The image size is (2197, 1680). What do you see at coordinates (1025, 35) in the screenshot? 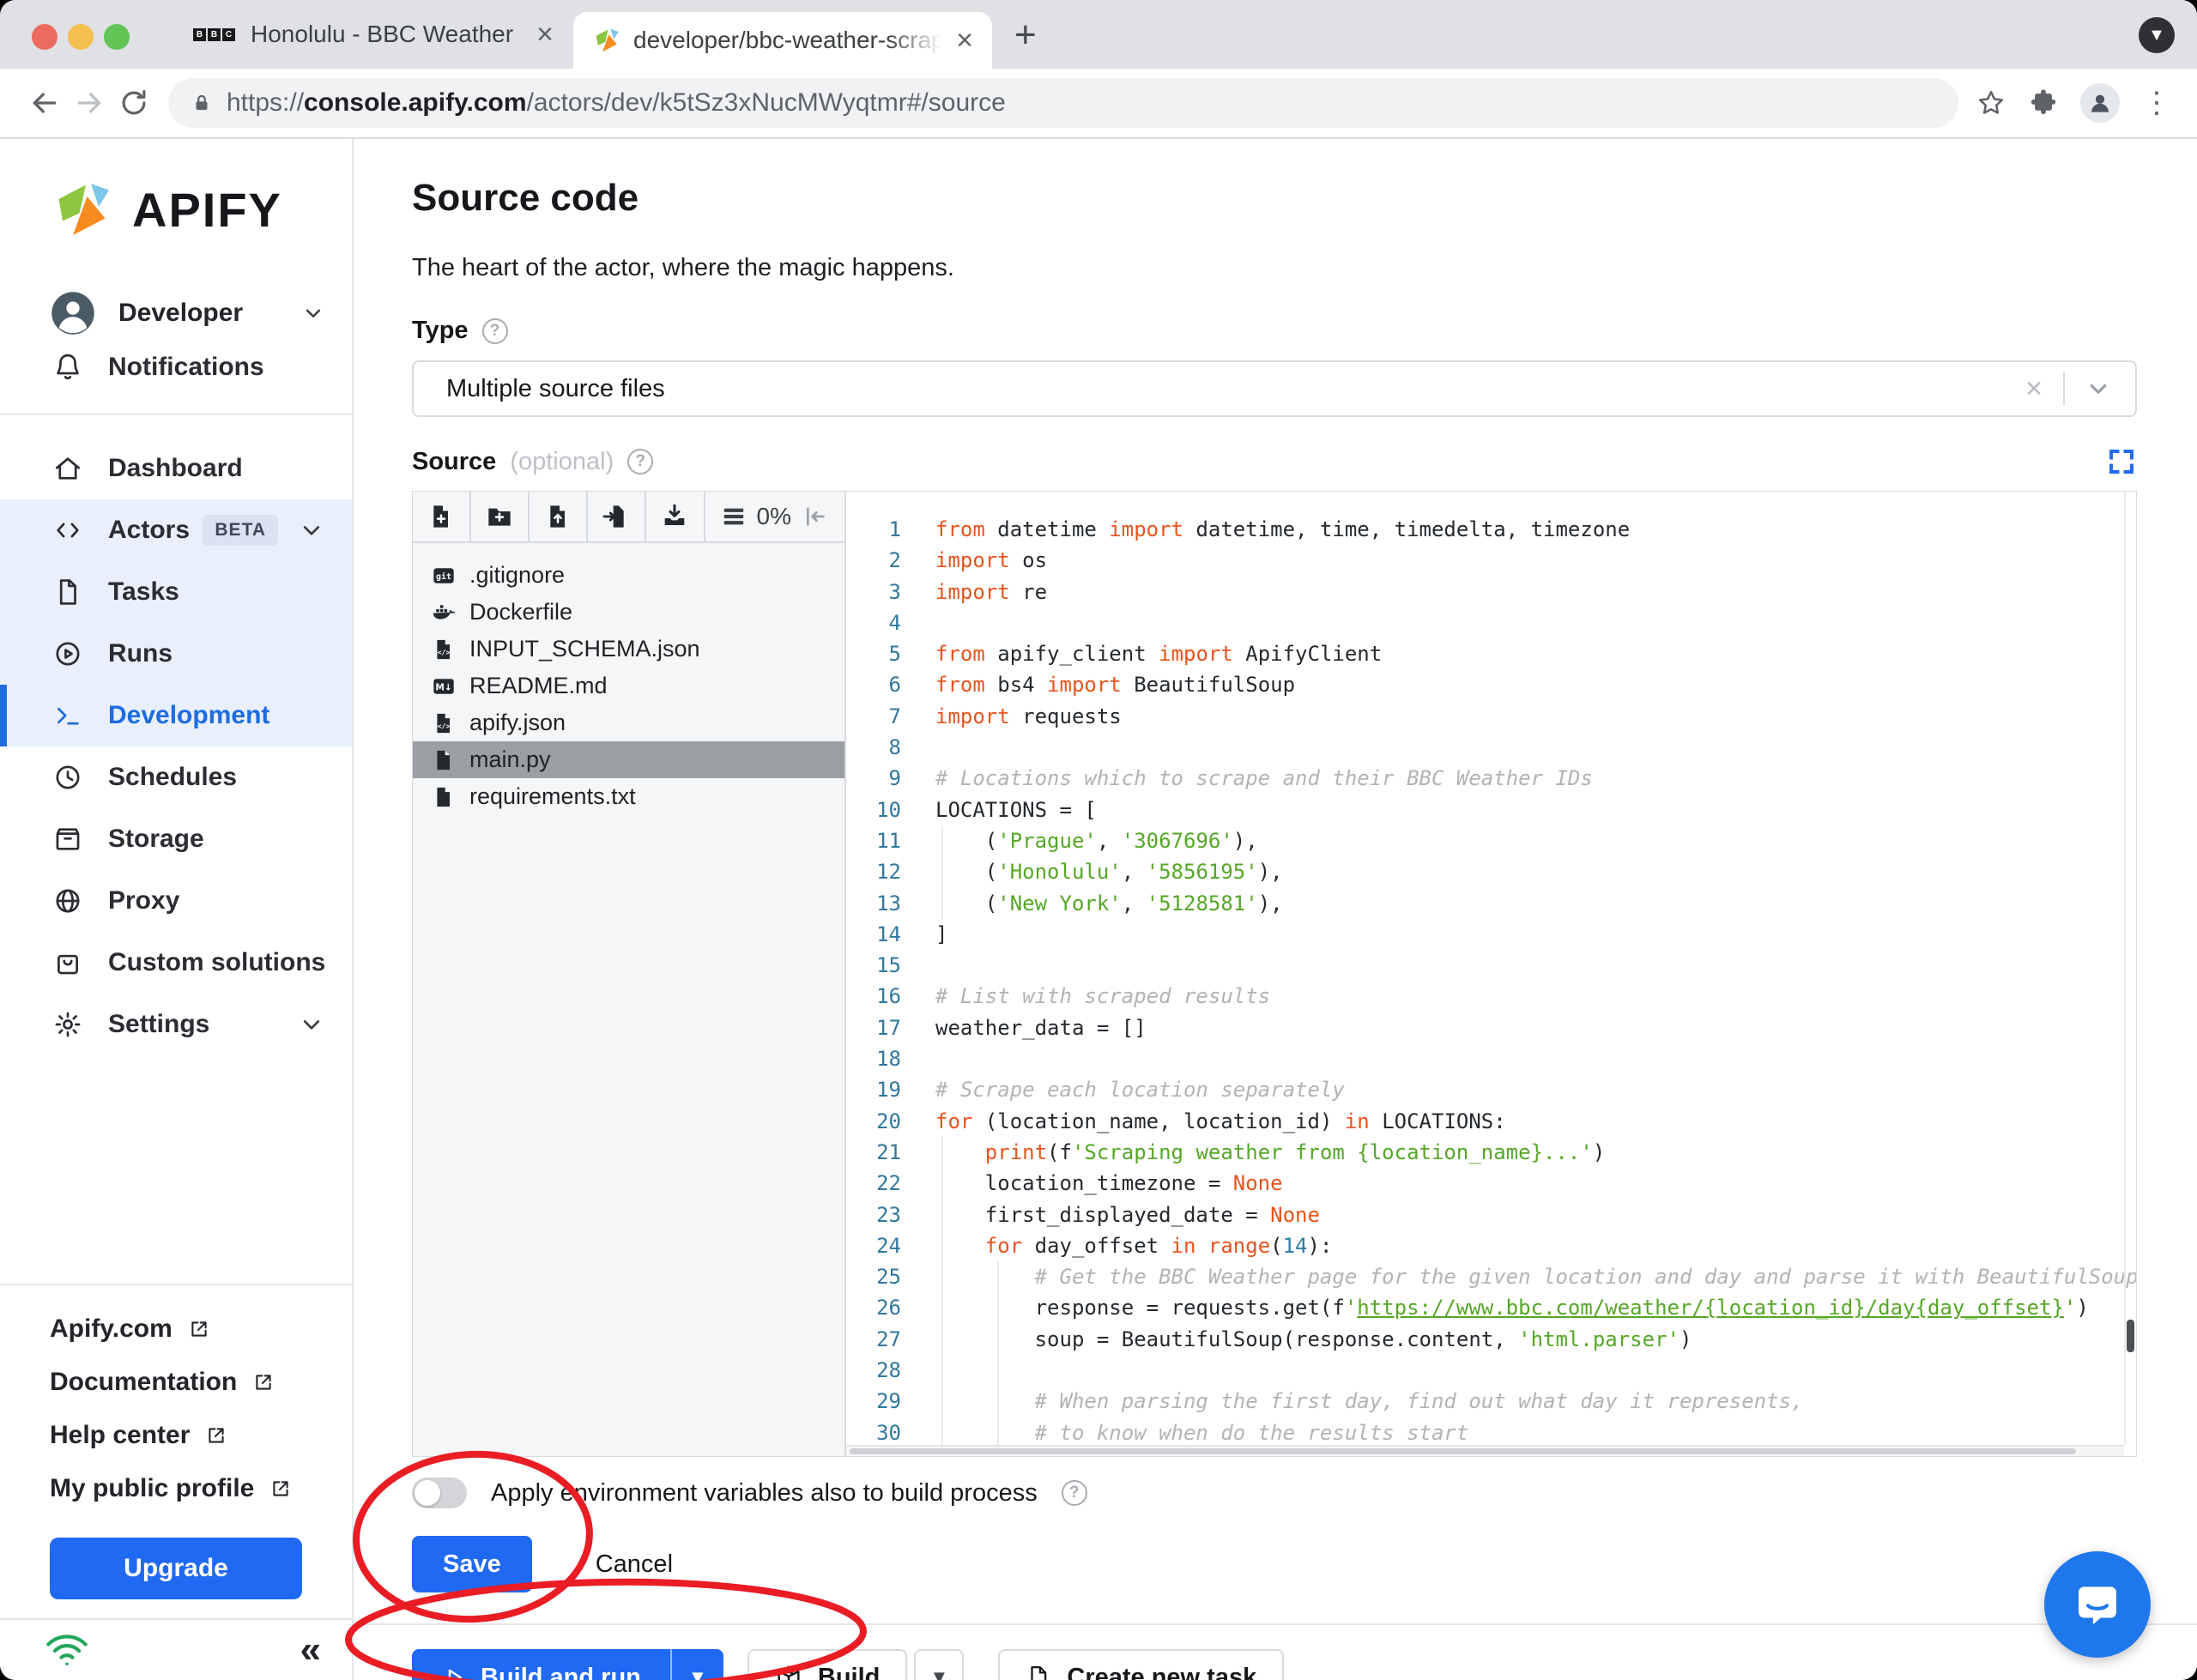
I see `new-tab-button: +` at bounding box center [1025, 35].